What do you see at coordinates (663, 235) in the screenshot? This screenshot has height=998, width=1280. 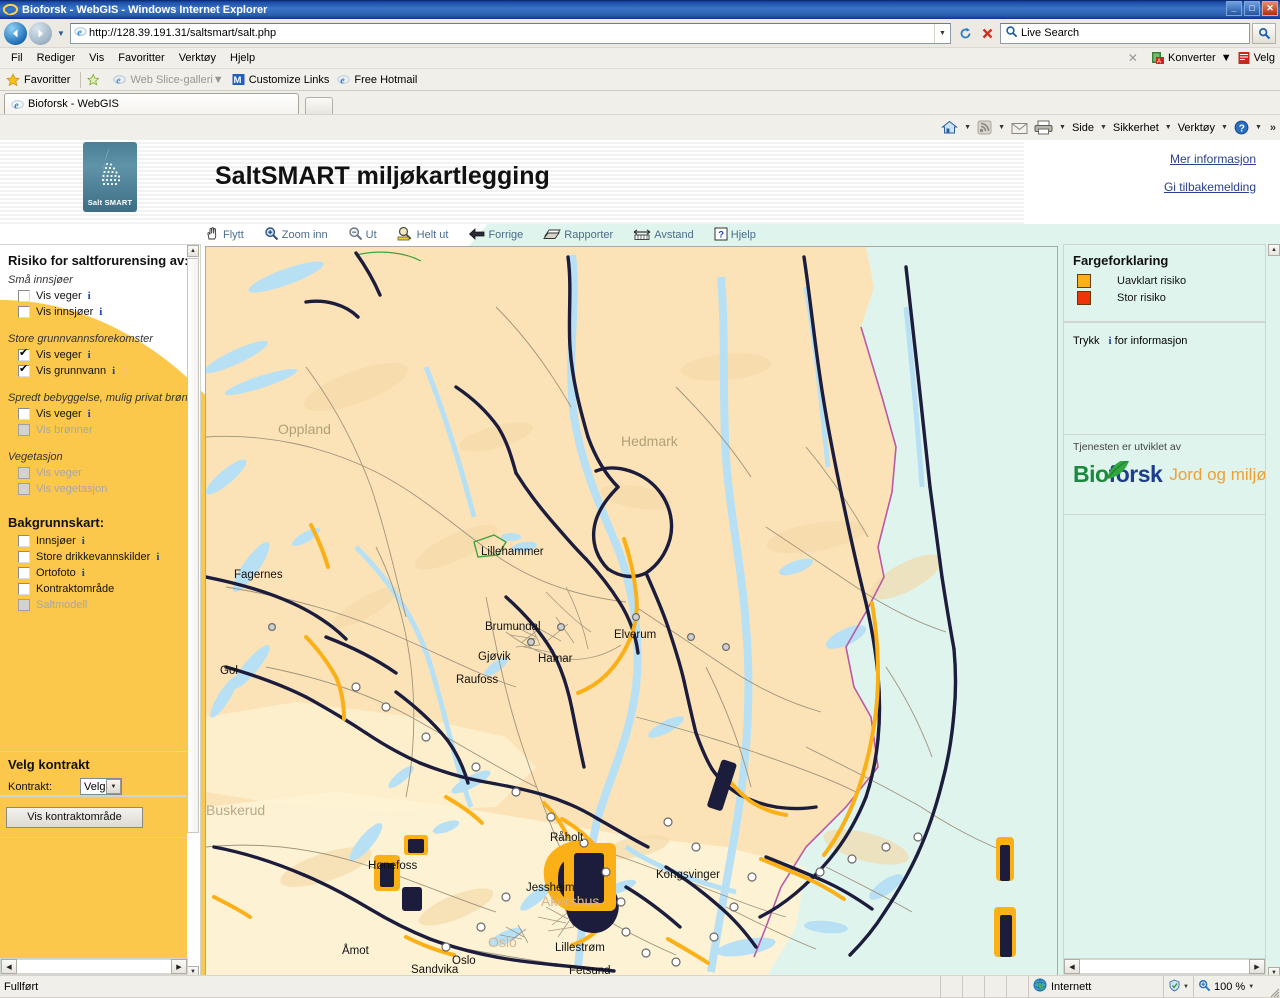 I see `tool-avstand: Avstand` at bounding box center [663, 235].